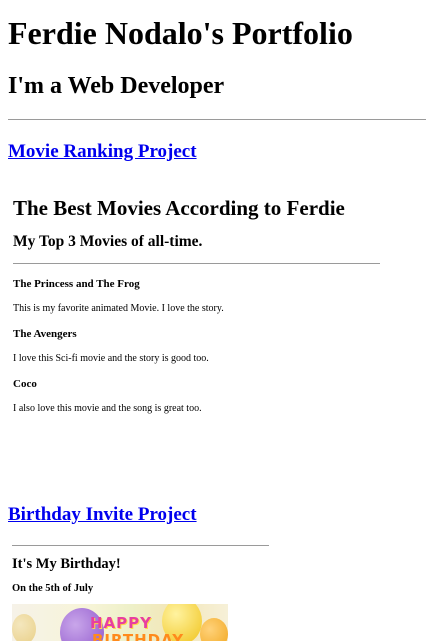 Image resolution: width=426 pixels, height=641 pixels. I want to click on birthday-frame-date: On the 5th of July, so click(53, 588).